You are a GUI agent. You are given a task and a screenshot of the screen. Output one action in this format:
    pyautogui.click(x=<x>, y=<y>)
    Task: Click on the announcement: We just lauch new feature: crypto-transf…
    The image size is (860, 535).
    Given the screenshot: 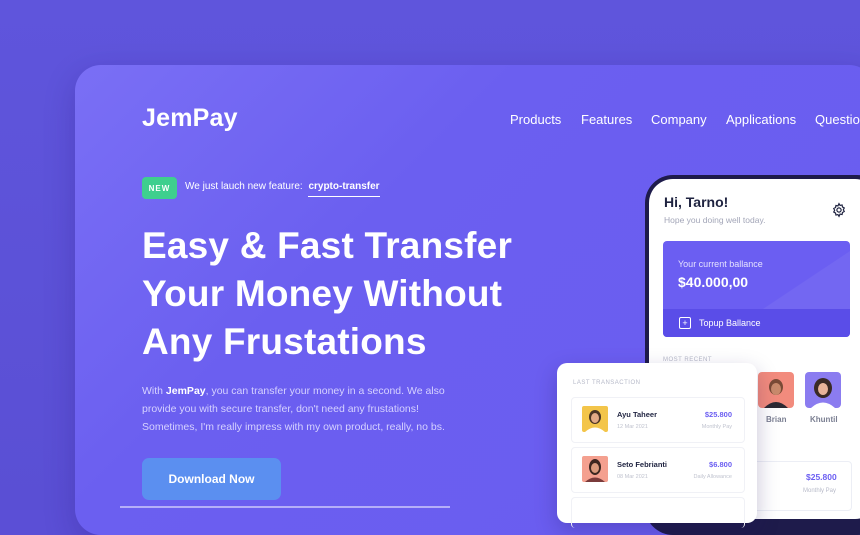 What is the action you would take?
    pyautogui.click(x=282, y=189)
    